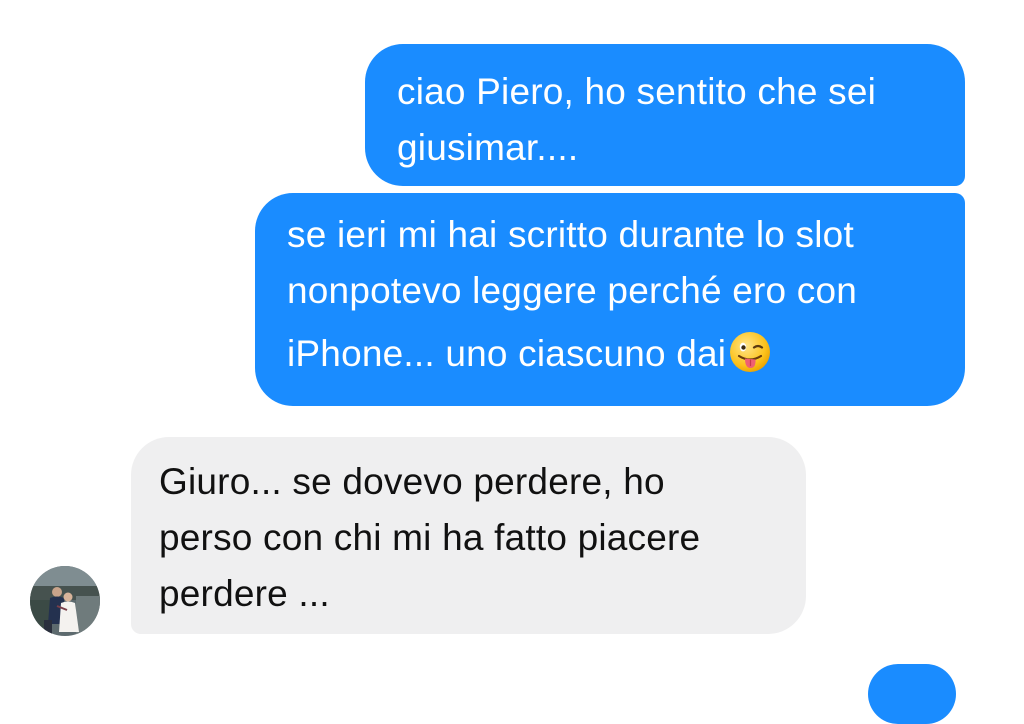 The image size is (1024, 724). I want to click on avatar-photo, so click(65, 601).